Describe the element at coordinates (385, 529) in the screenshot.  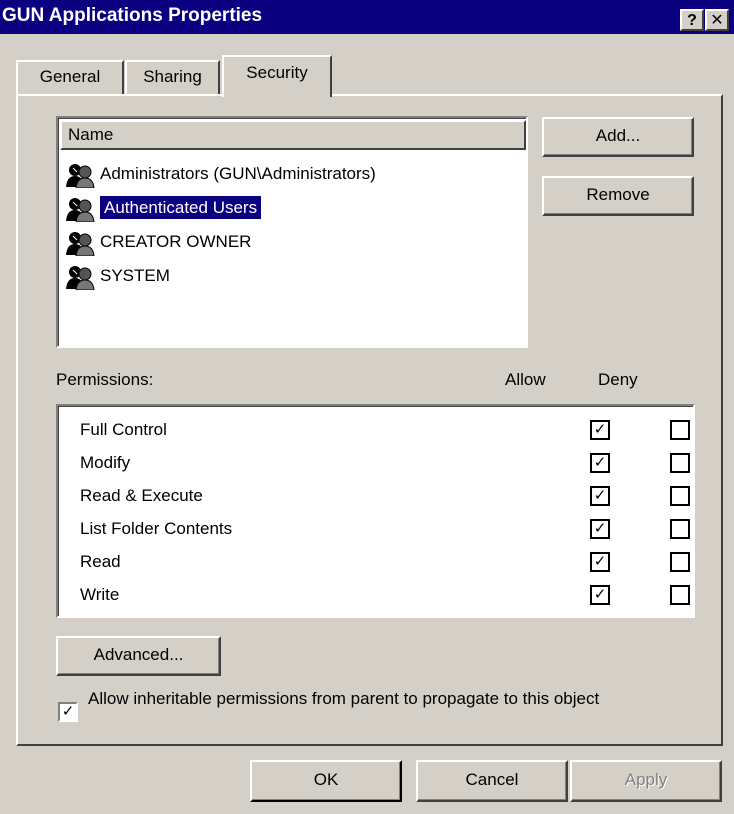
I see `permission-row: List Folder Contents ✓` at that location.